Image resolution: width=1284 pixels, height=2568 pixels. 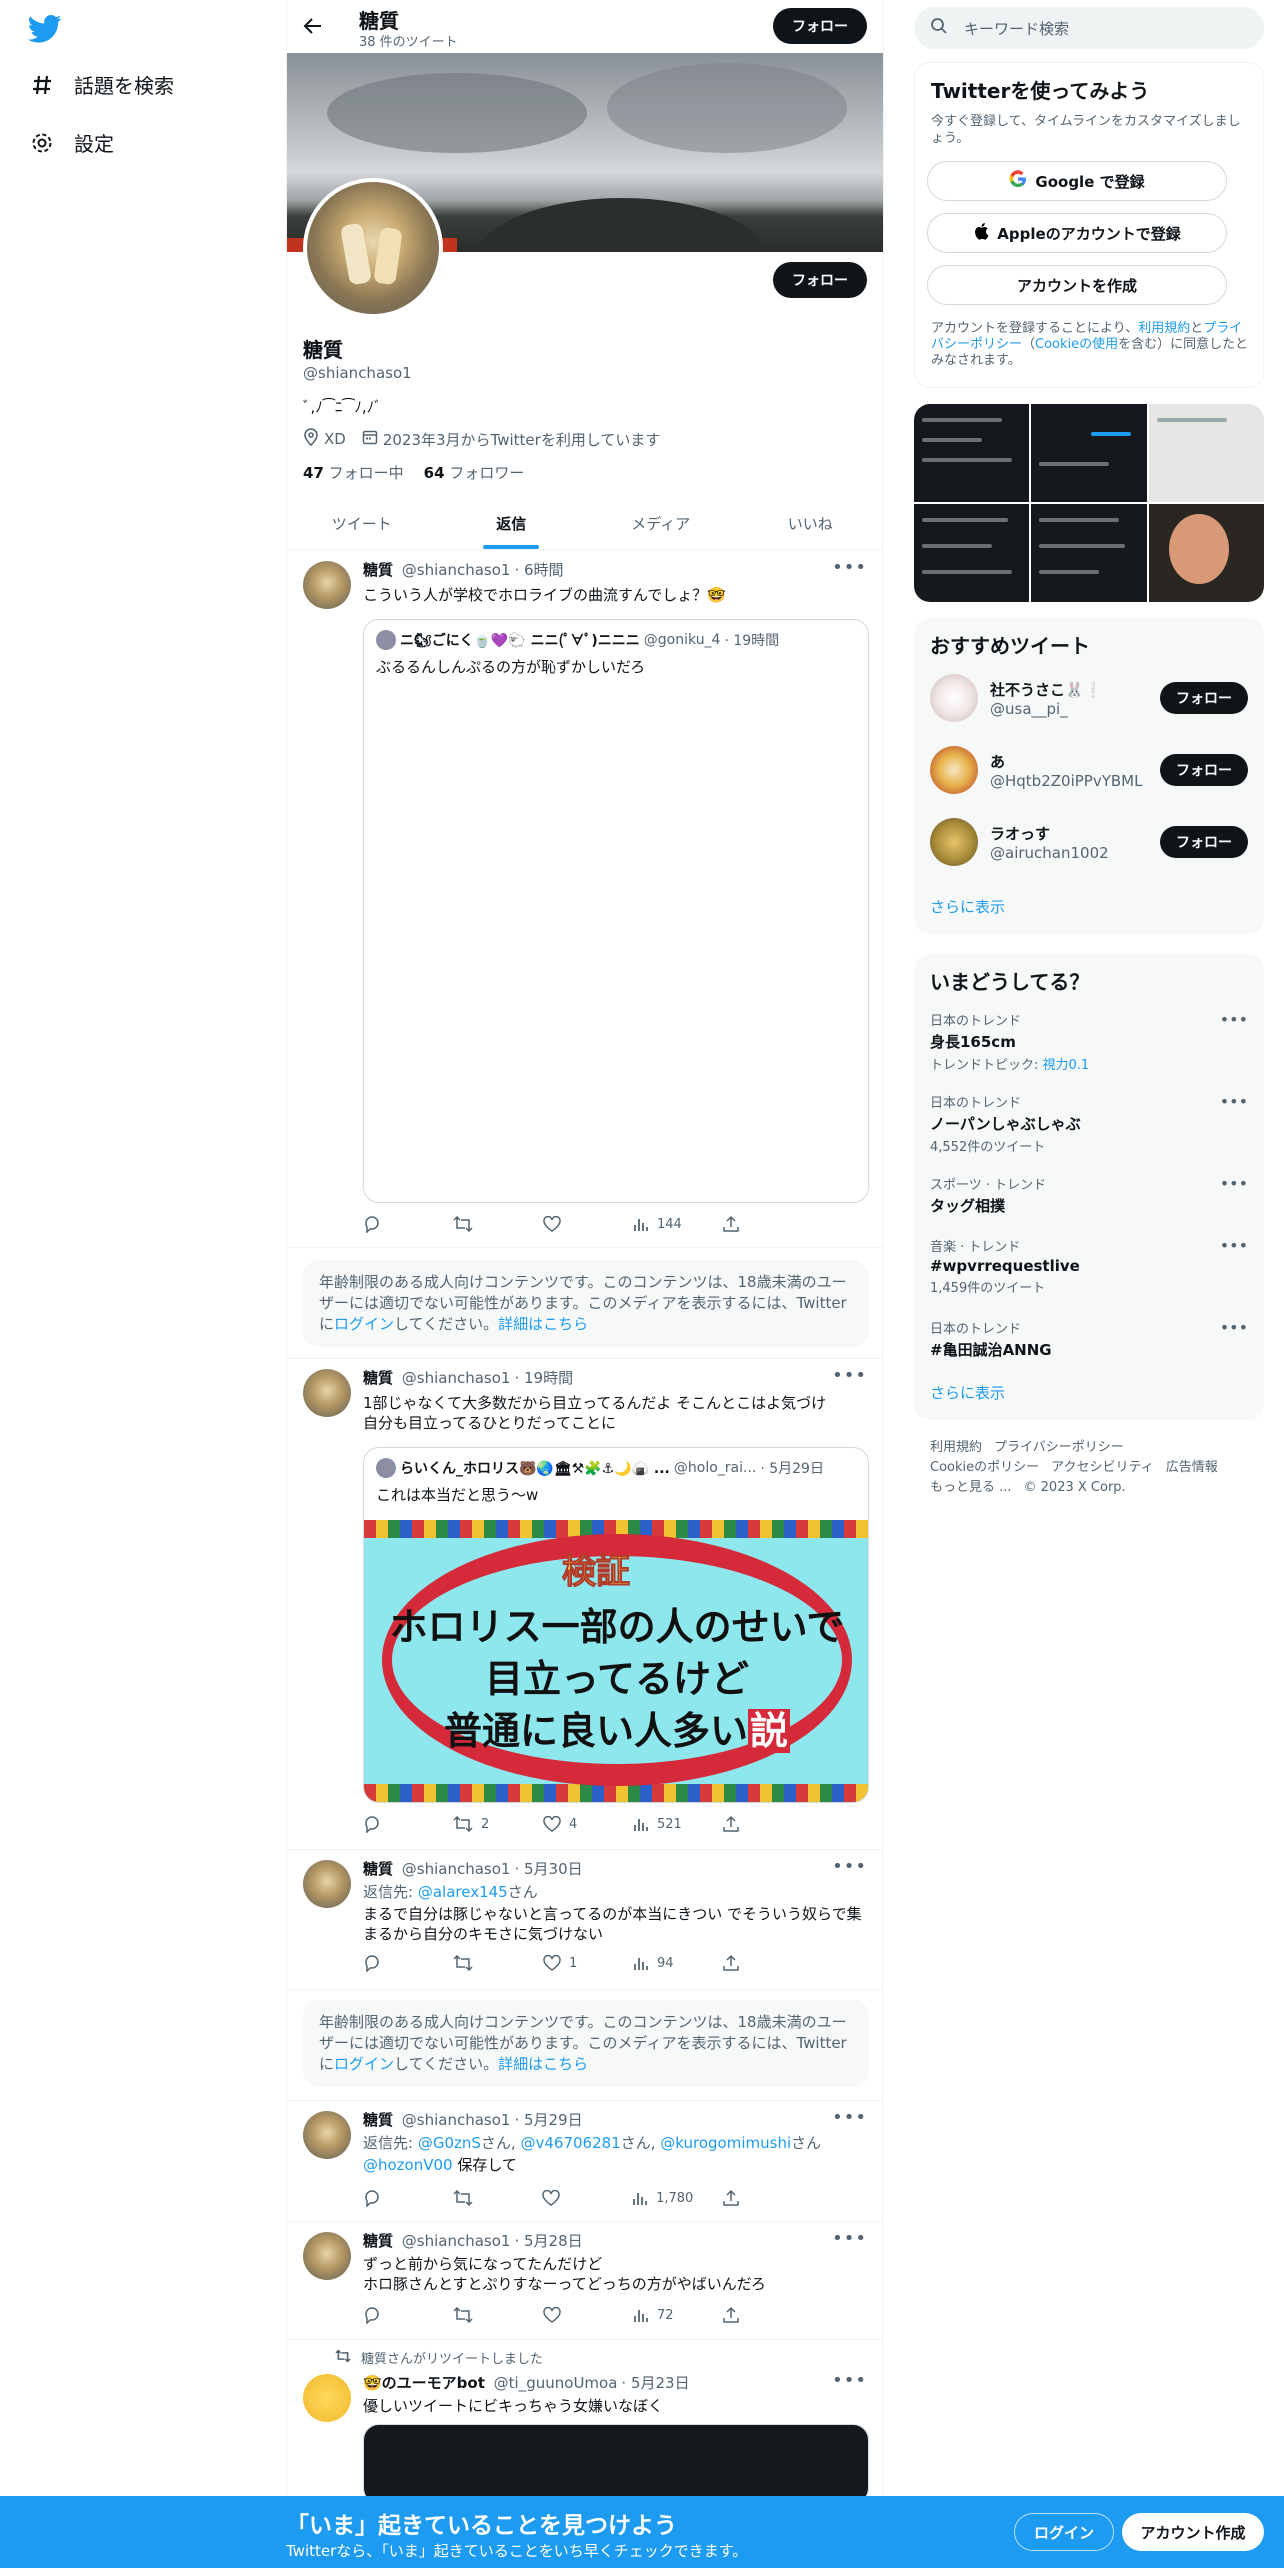 What do you see at coordinates (408, 2165) in the screenshot?
I see `reply-to-link: @hozonV00` at bounding box center [408, 2165].